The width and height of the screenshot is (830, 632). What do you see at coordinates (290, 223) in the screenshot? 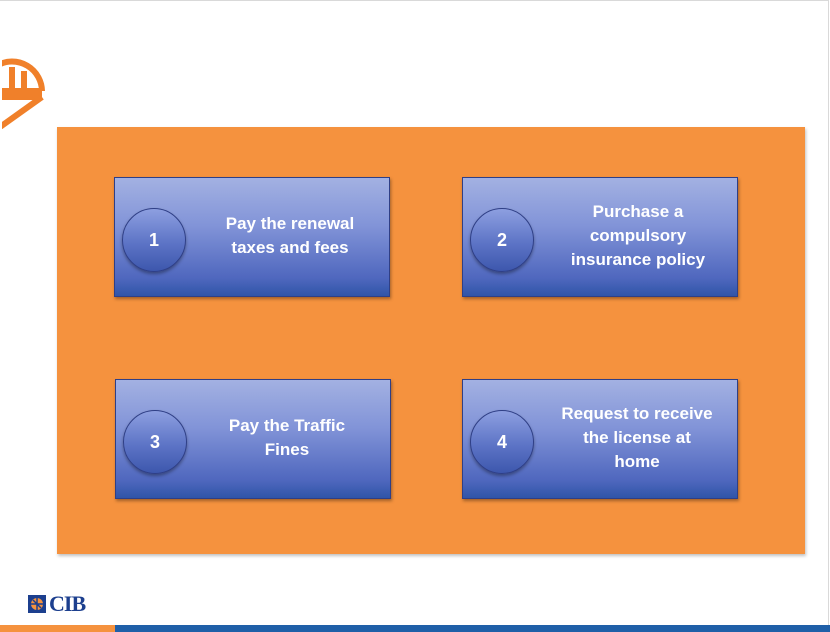
I see `step-label-line: Pay the renewal` at bounding box center [290, 223].